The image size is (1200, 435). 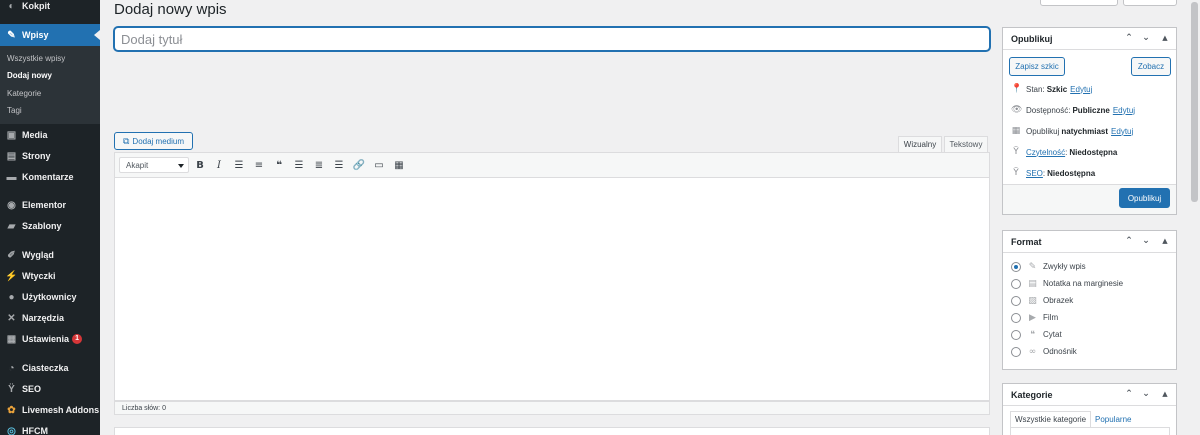 What do you see at coordinates (50, 389) in the screenshot?
I see `sidebar-item-seo: Ÿ SEO` at bounding box center [50, 389].